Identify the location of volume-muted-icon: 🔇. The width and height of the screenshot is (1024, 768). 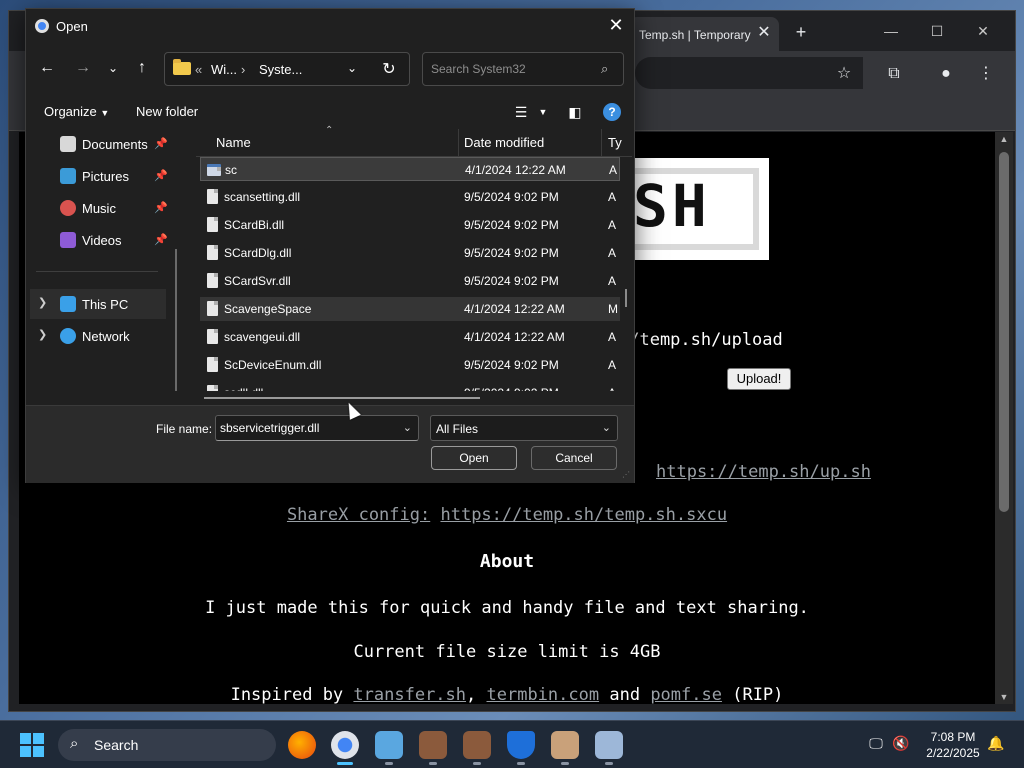
(901, 744).